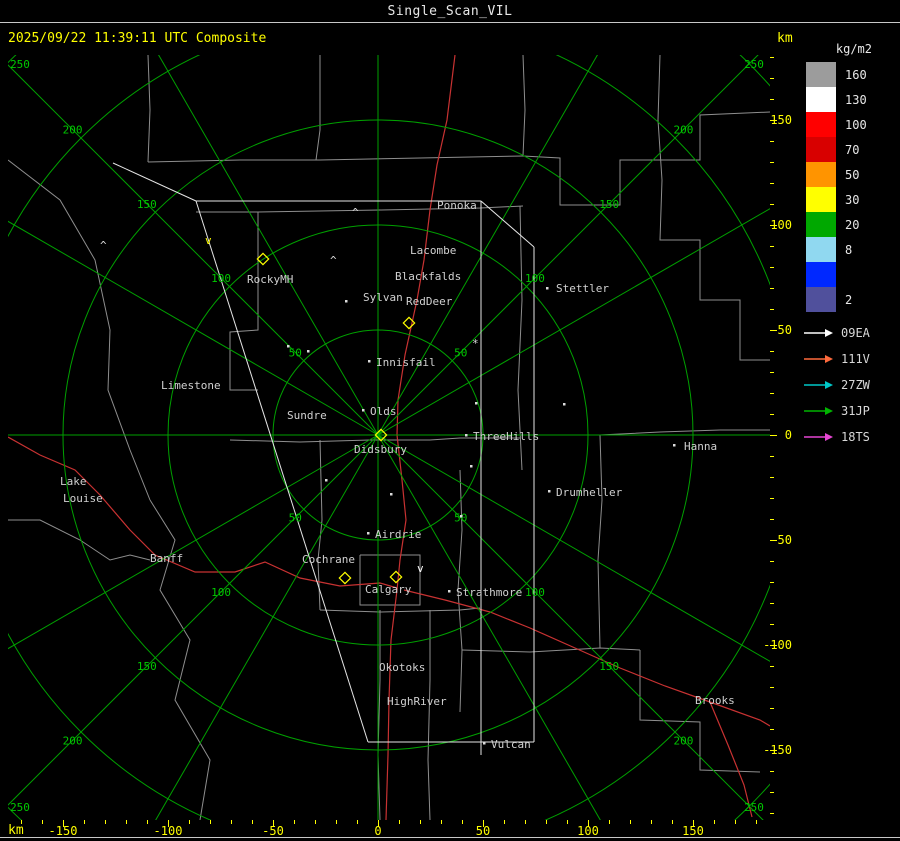 This screenshot has width=900, height=841. I want to click on city-label: Olds, so click(383, 411).